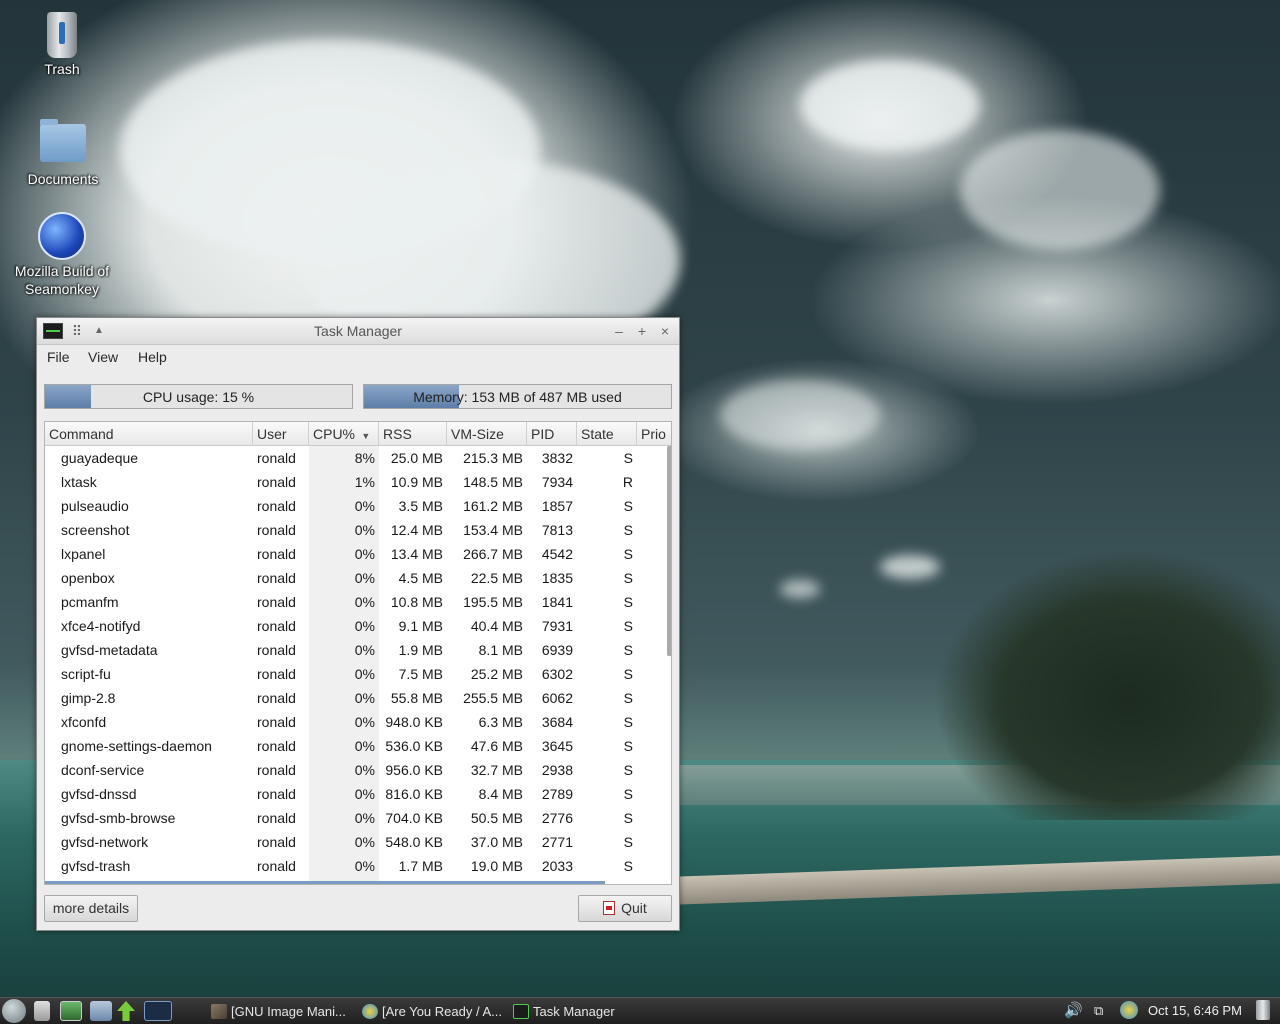 The height and width of the screenshot is (1024, 1280). What do you see at coordinates (358, 650) in the screenshot?
I see `table-row: gvfsd-metadata ronald 0% 1.9 MB 8.1 MB 6939 S` at bounding box center [358, 650].